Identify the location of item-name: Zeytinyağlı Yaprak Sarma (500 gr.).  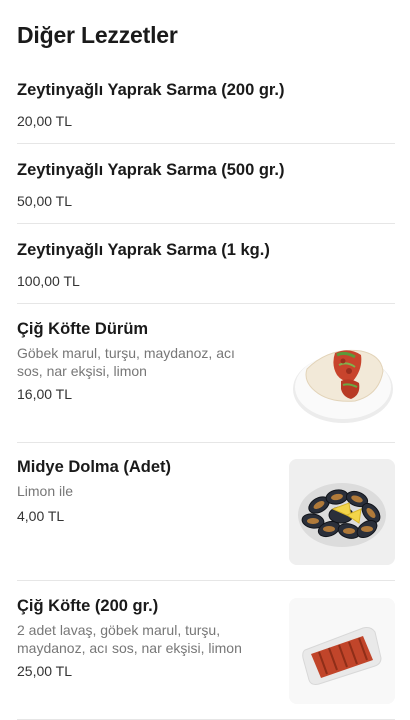
(151, 170).